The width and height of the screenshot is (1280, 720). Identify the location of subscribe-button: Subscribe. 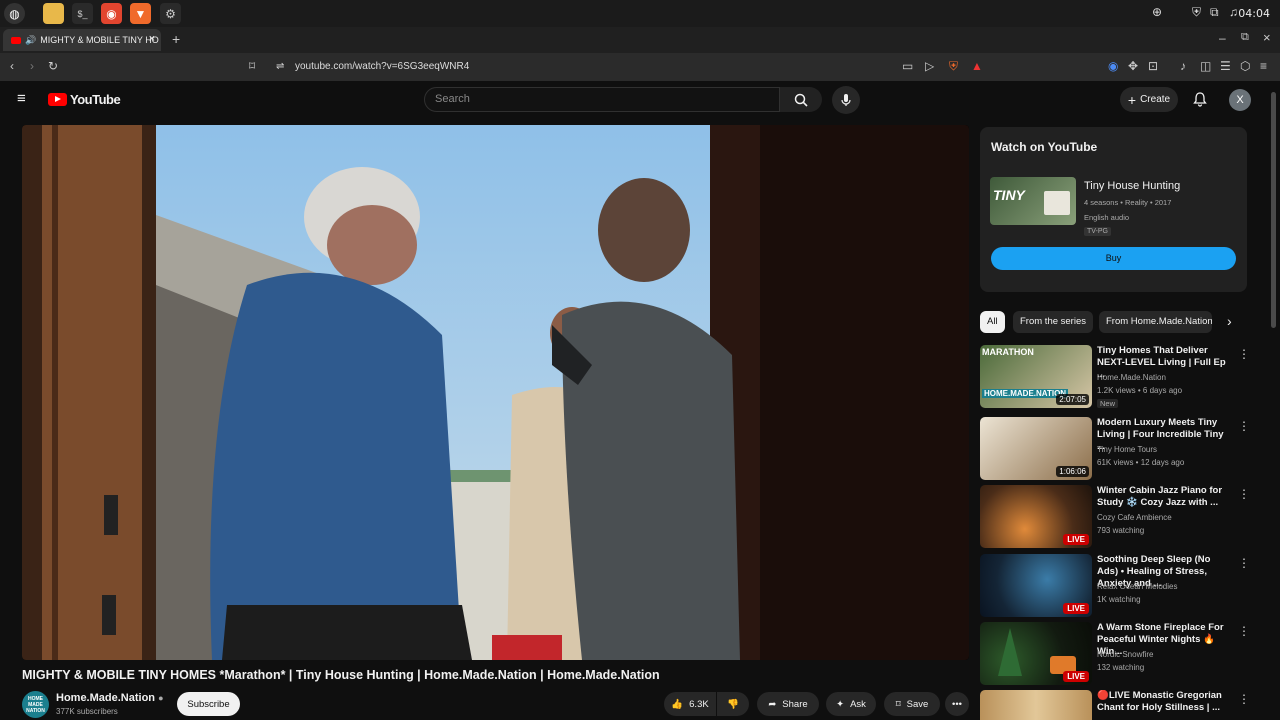
(208, 704).